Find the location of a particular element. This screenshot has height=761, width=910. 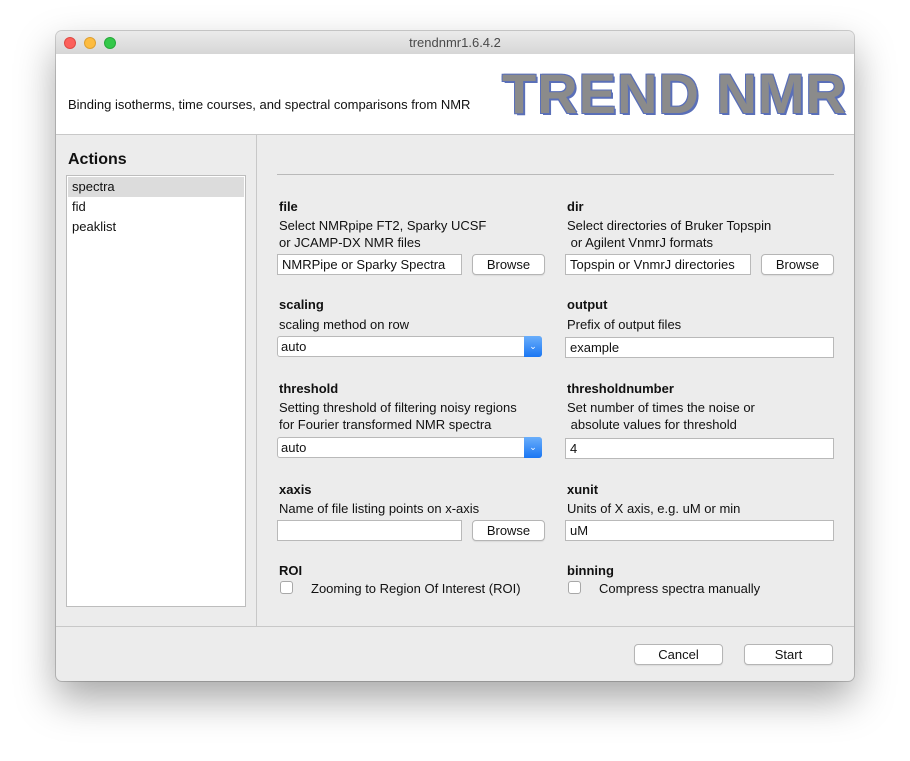

file-description-1: Select NMRpipe FT2, Sparky UCSF is located at coordinates (383, 225).